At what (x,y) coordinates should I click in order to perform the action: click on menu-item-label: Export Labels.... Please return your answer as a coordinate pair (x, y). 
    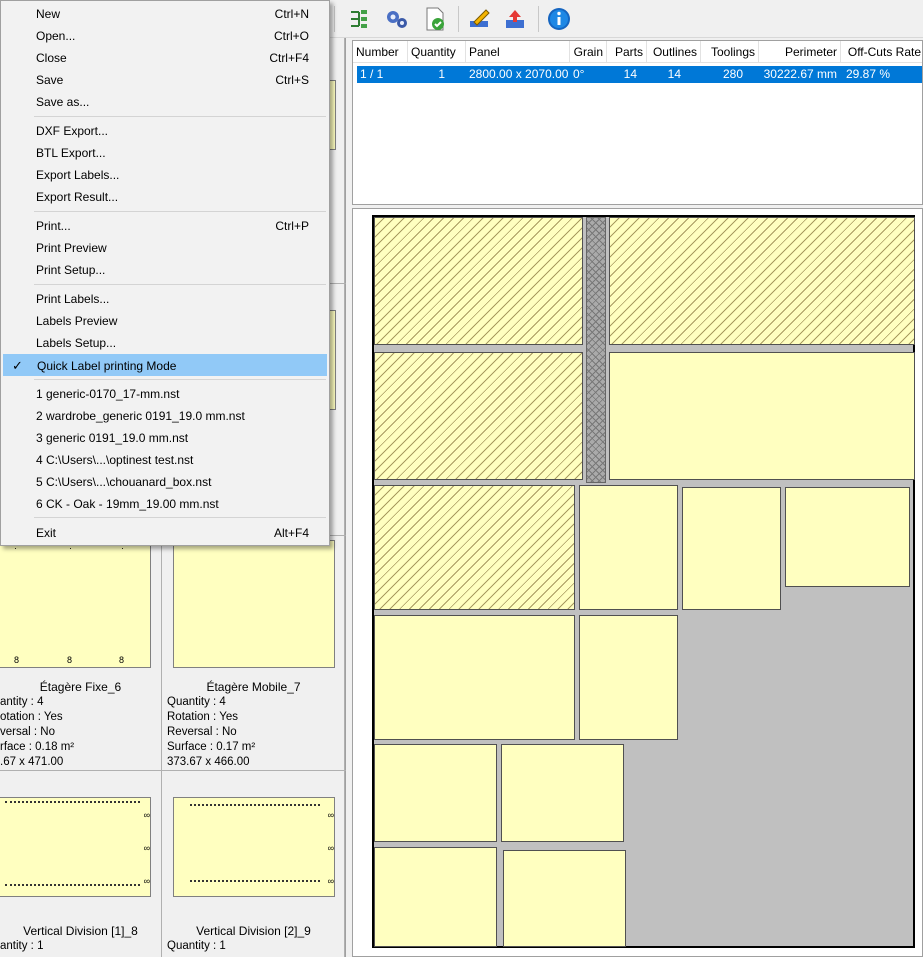
    Looking at the image, I should click on (78, 175).